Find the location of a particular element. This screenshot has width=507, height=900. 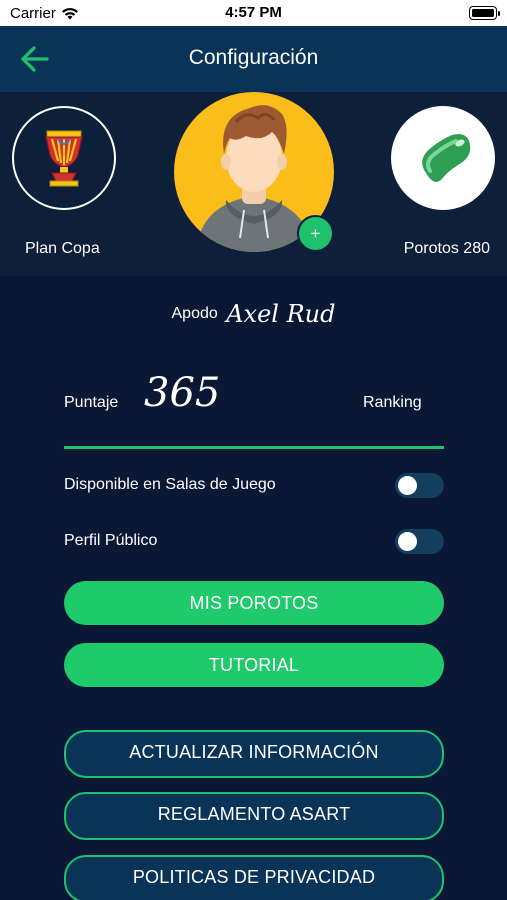

rules-button: REGLAMENTO ASART is located at coordinates (254, 816).